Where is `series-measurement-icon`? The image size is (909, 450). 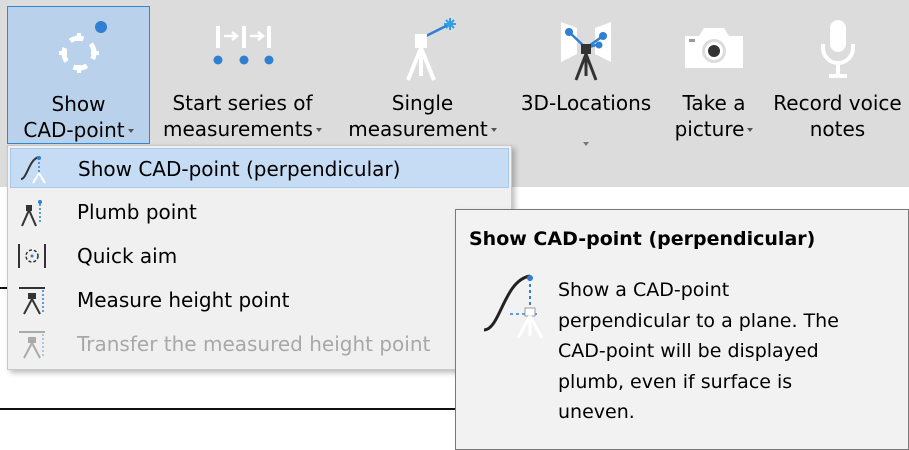 series-measurement-icon is located at coordinates (243, 45).